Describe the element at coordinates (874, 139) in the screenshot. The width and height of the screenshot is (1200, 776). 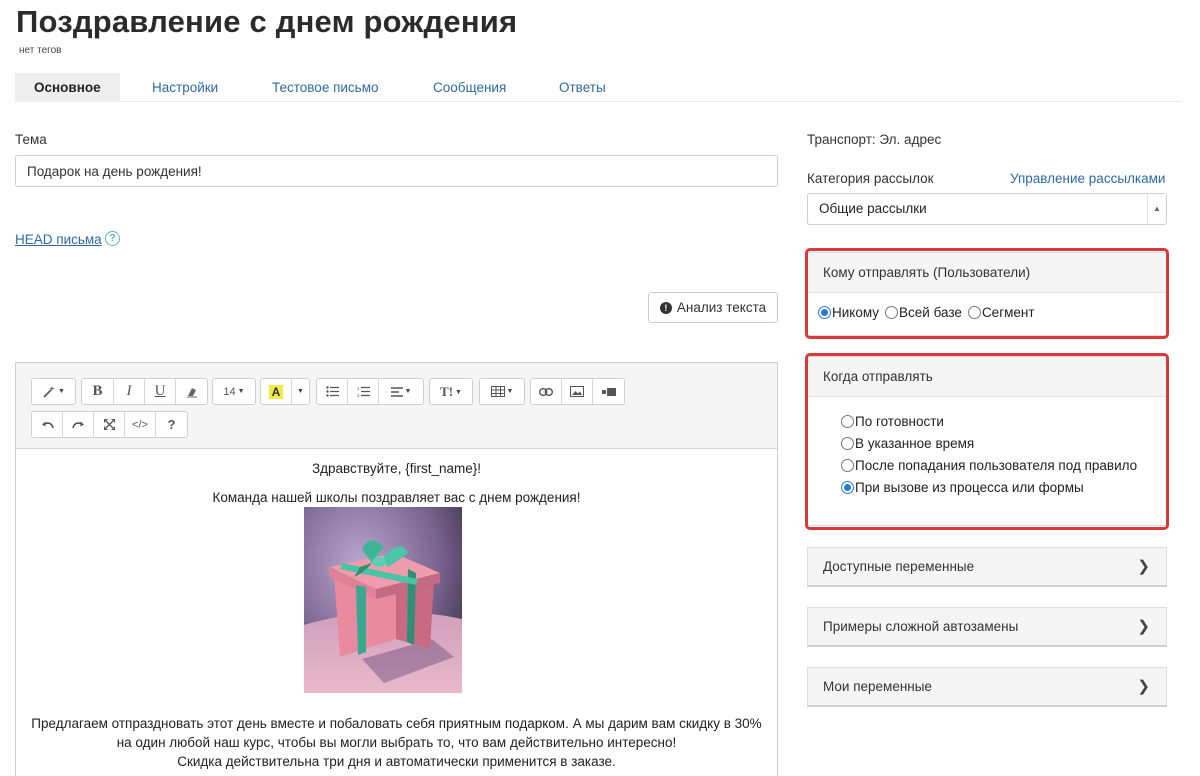
I see `transport-label: Транспорт: Эл. адрес` at that location.